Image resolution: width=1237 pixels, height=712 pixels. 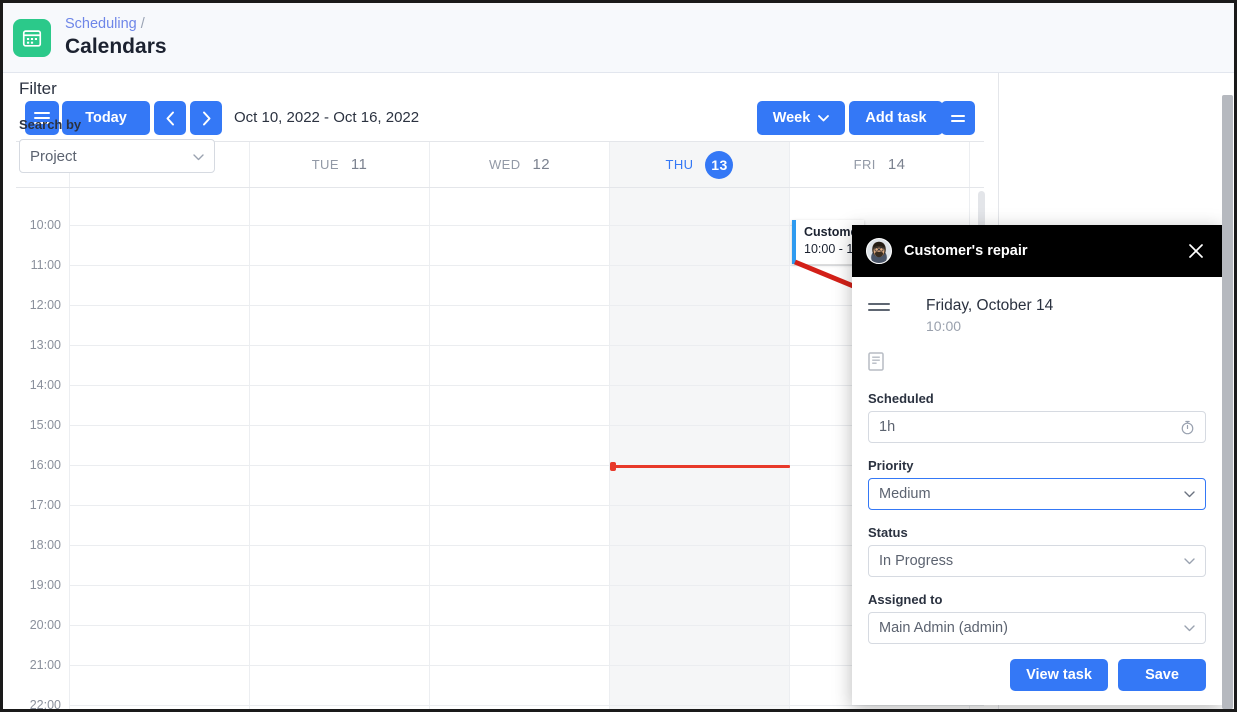 I want to click on prev-week-button, so click(x=170, y=118).